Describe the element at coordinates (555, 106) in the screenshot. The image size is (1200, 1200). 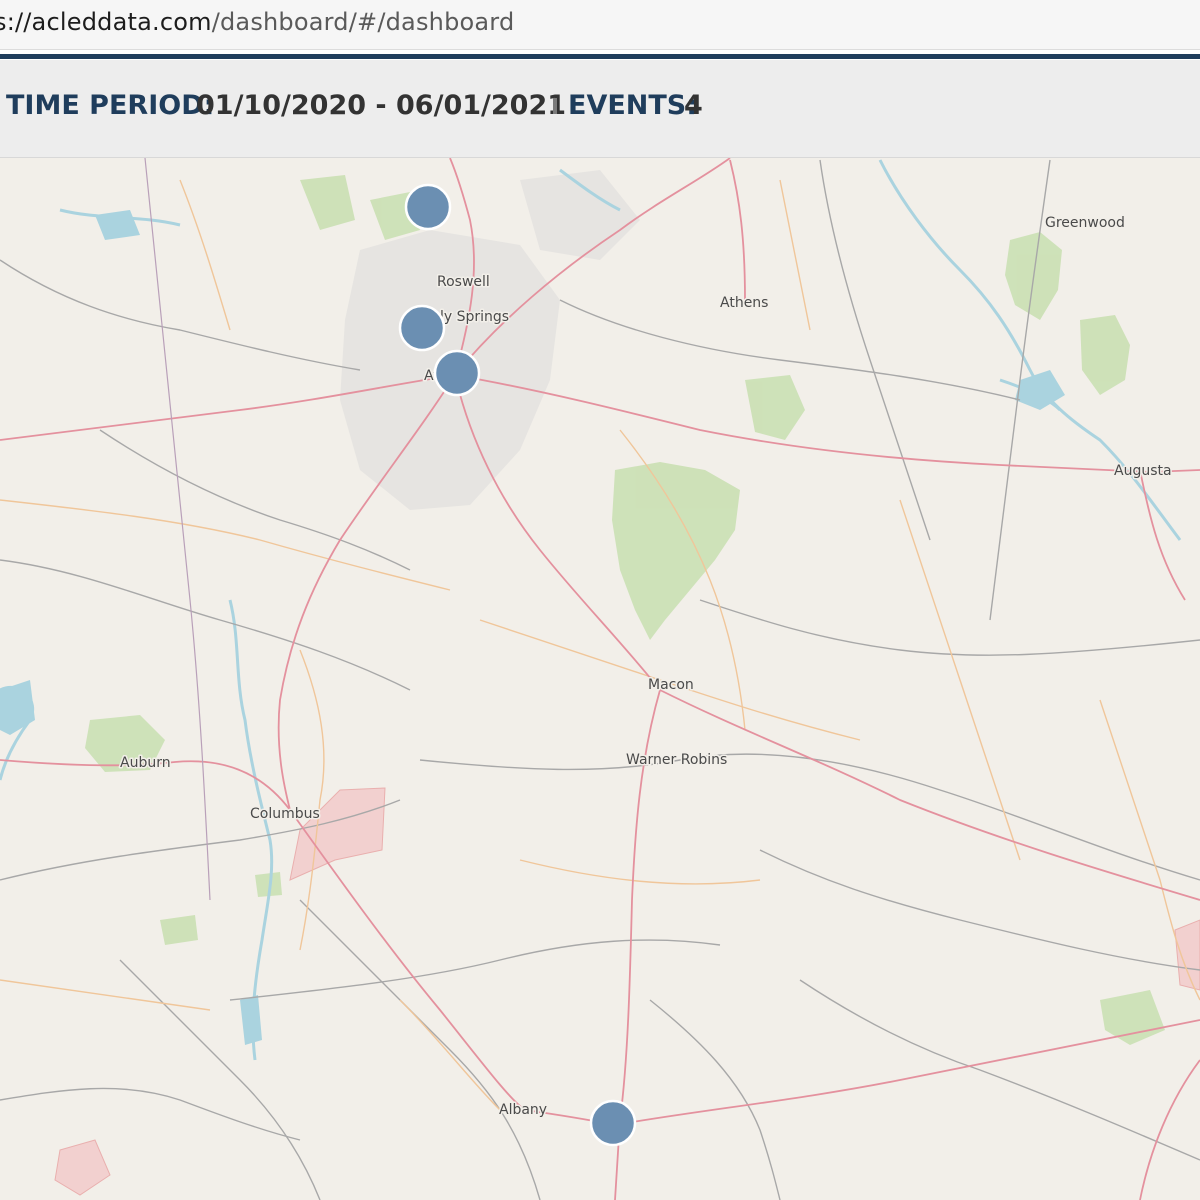
I see `header-separator` at that location.